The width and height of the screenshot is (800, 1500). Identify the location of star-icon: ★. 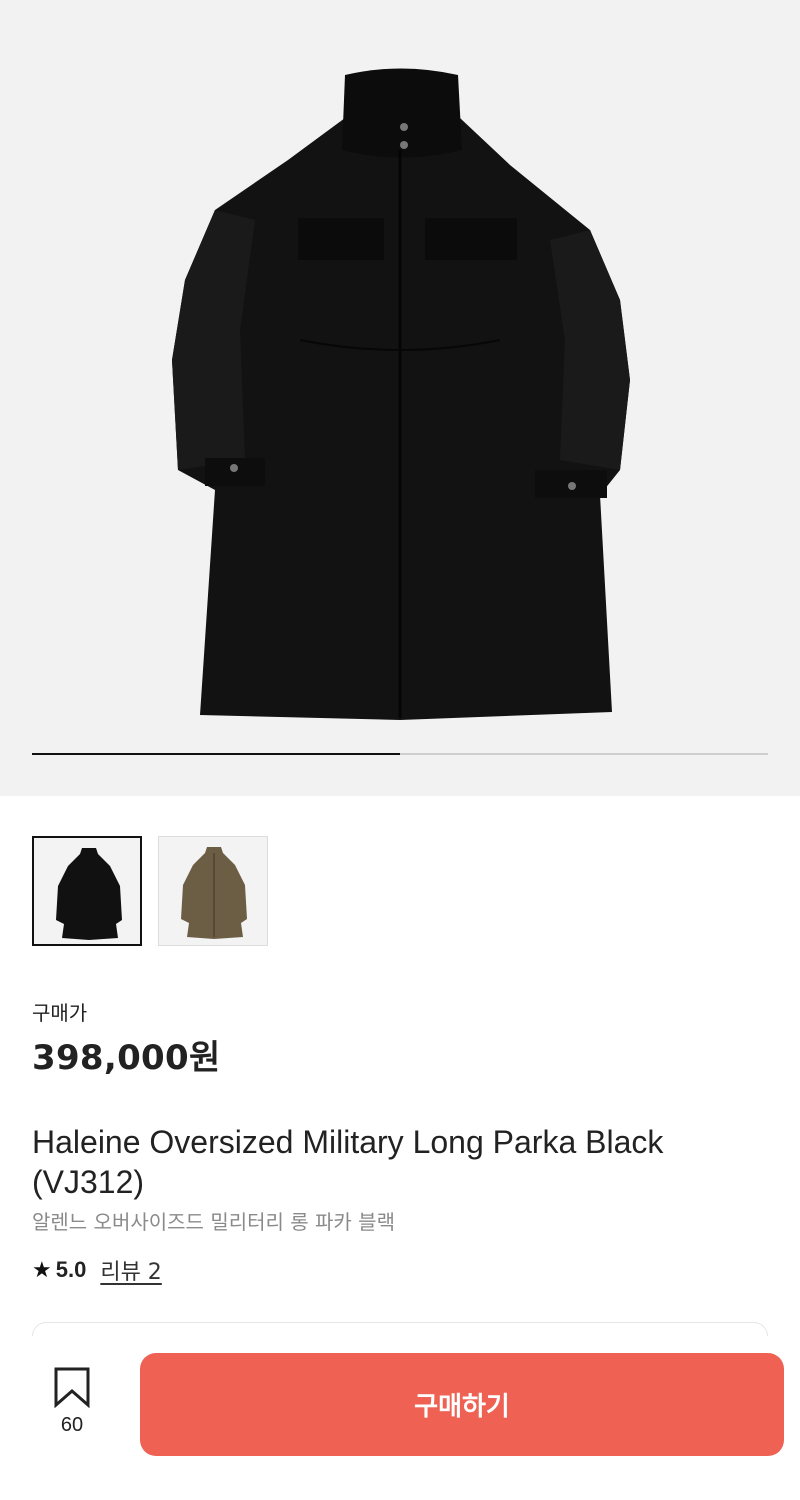
(42, 1270).